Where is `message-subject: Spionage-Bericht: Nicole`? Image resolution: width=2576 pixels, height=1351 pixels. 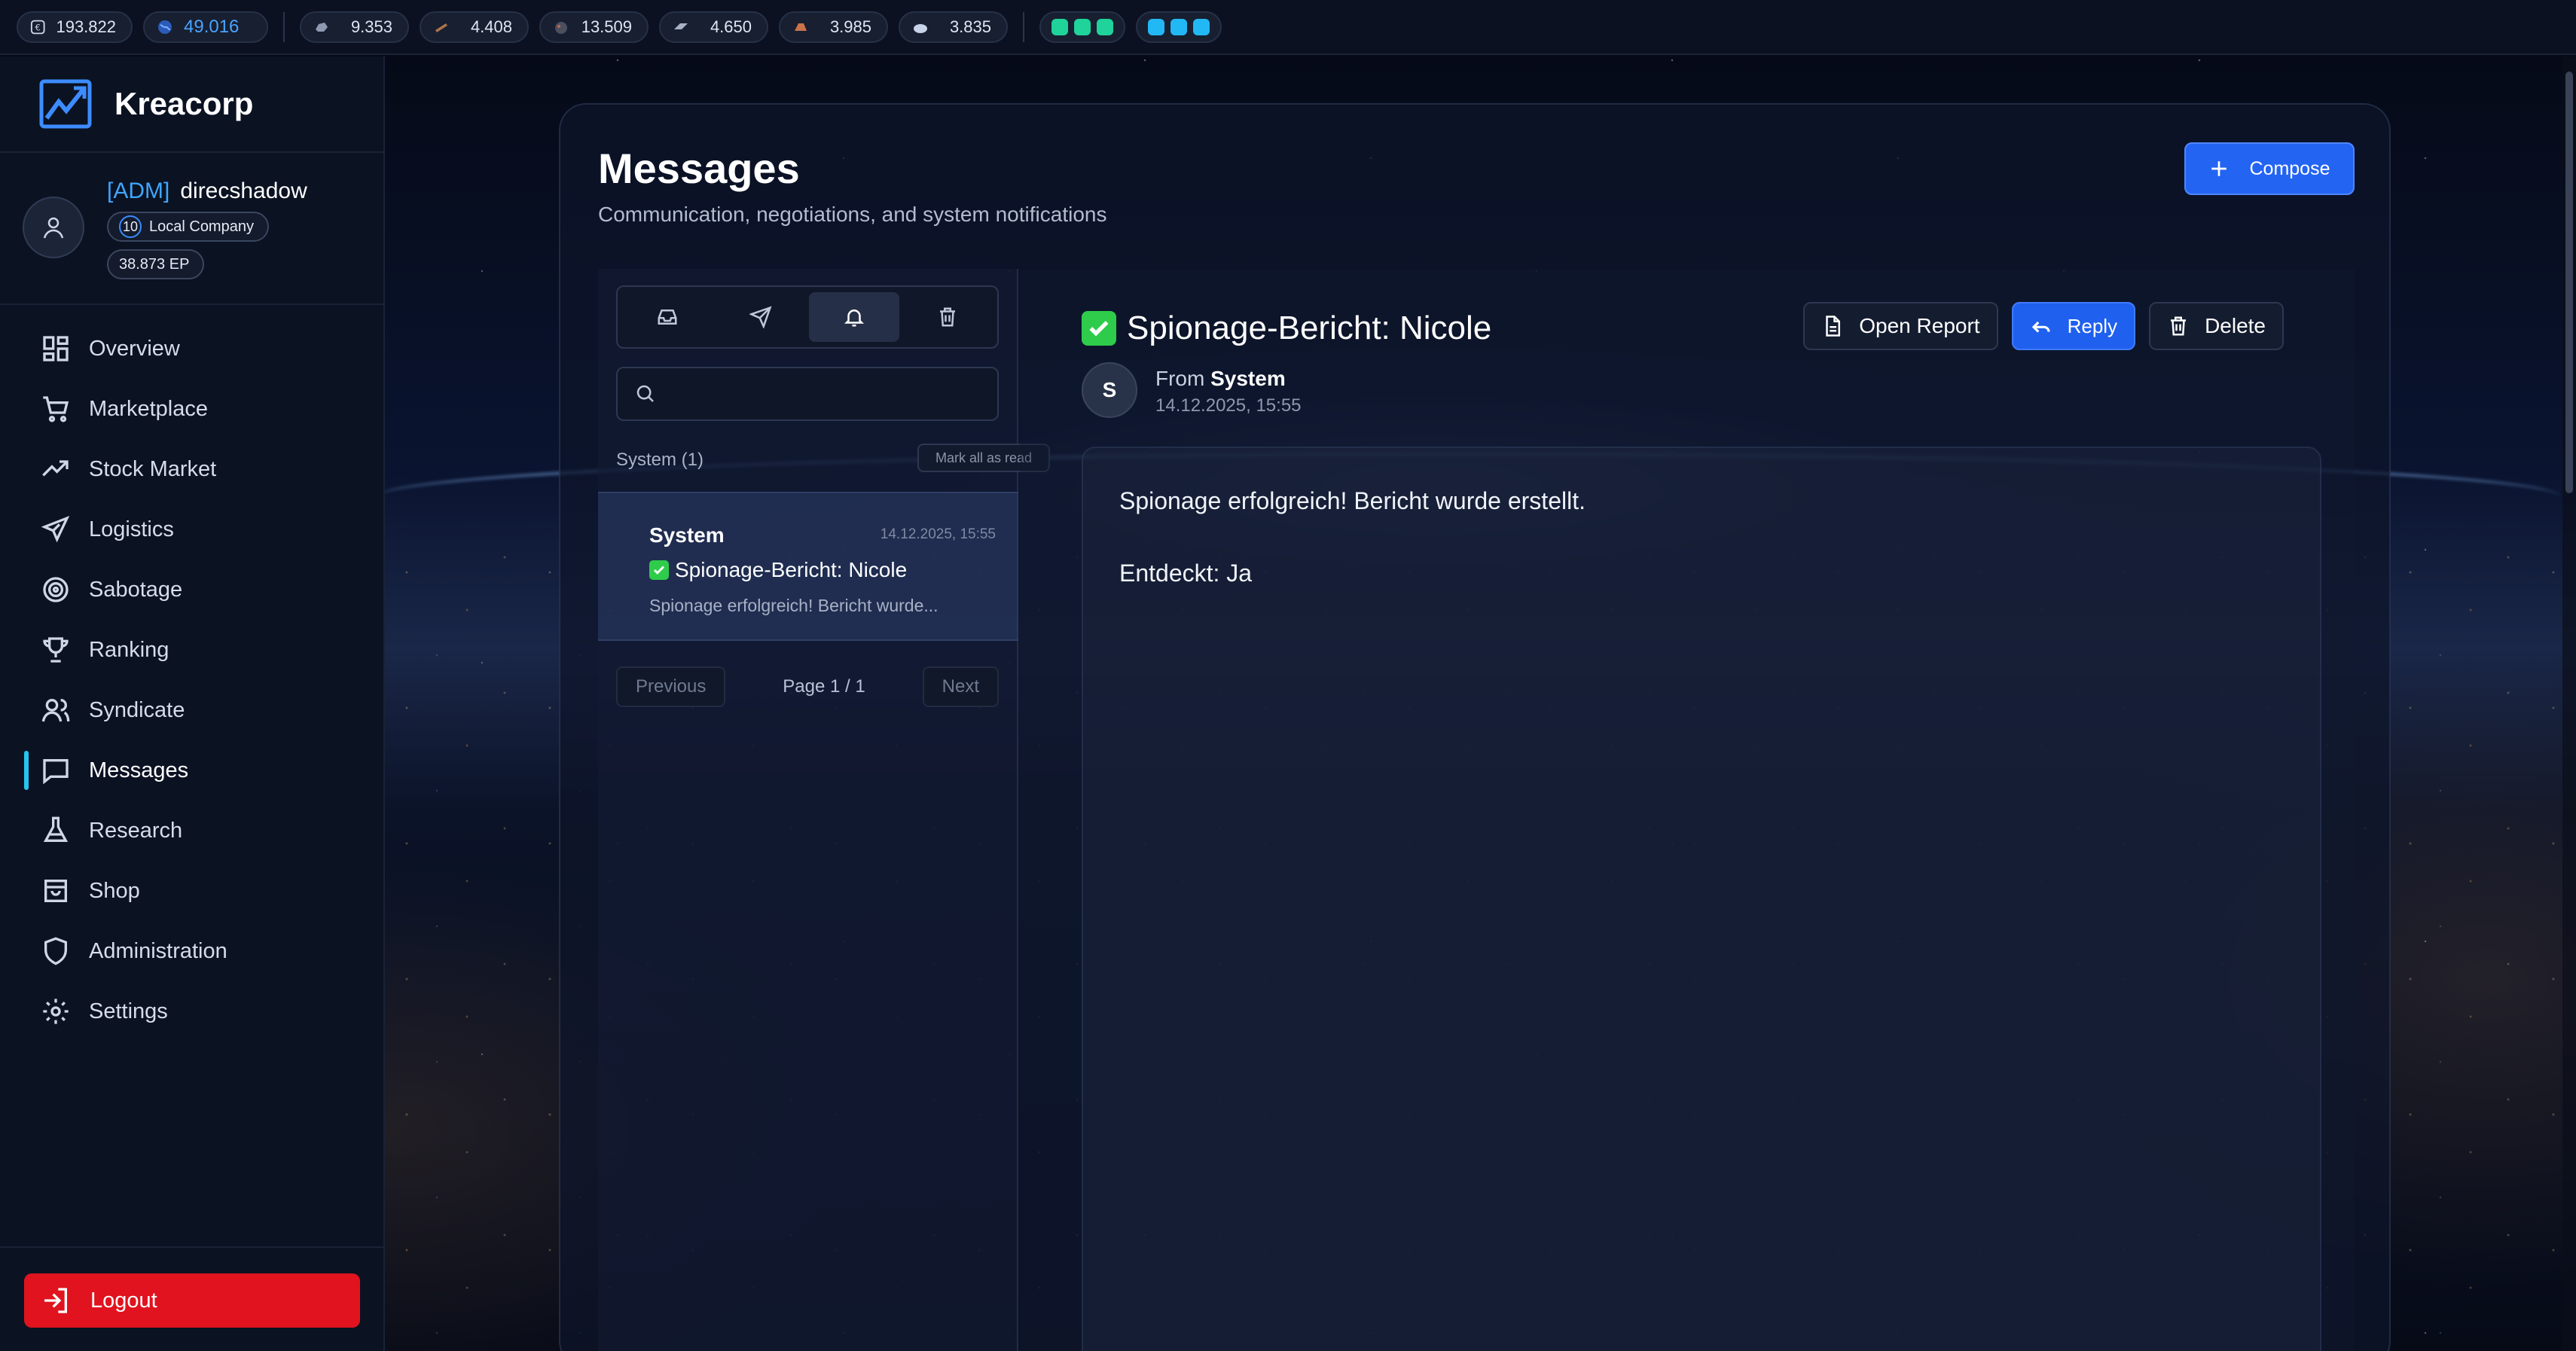
message-subject: Spionage-Bericht: Nicole is located at coordinates (1310, 328).